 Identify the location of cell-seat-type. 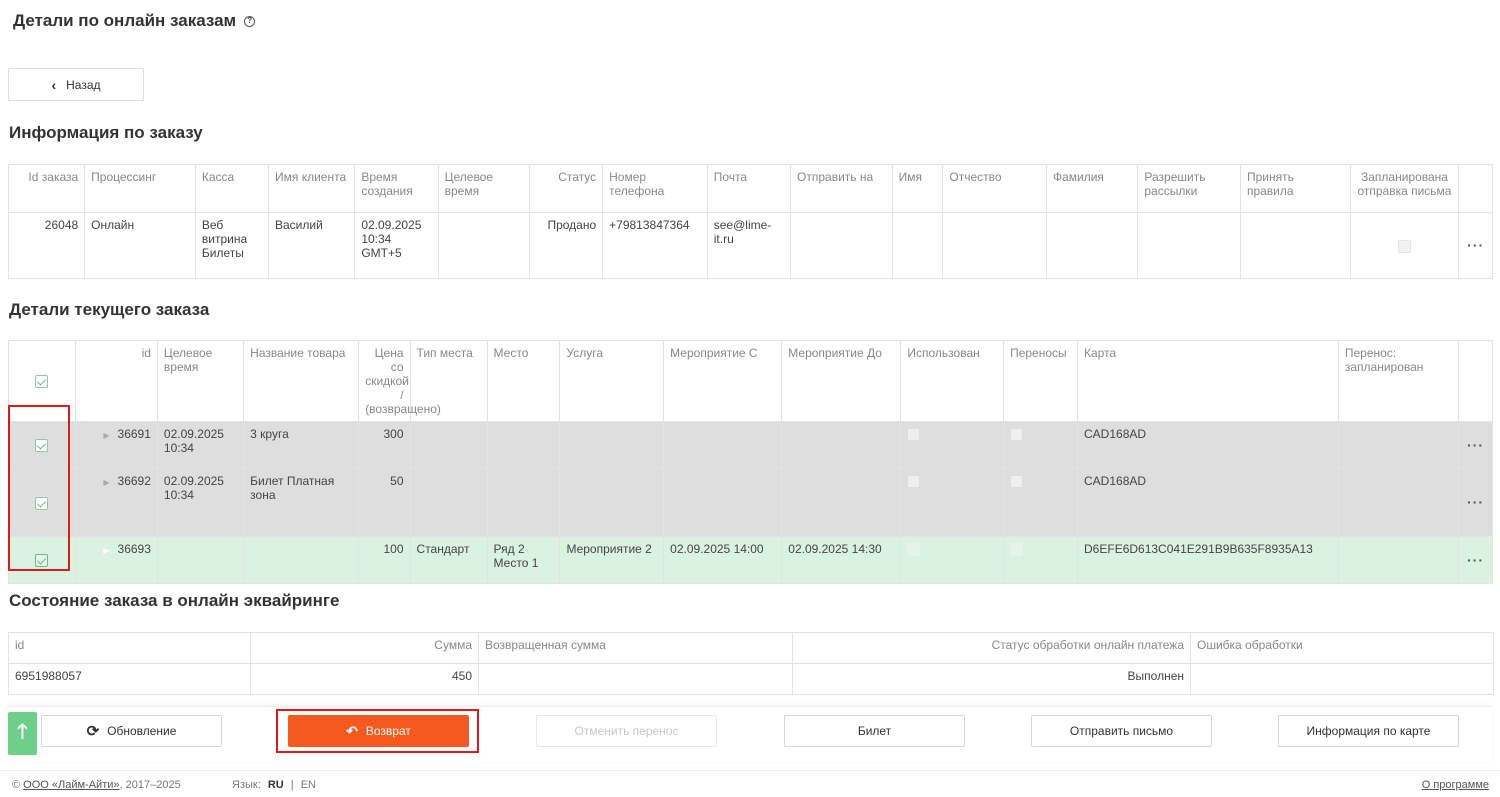
(448, 502).